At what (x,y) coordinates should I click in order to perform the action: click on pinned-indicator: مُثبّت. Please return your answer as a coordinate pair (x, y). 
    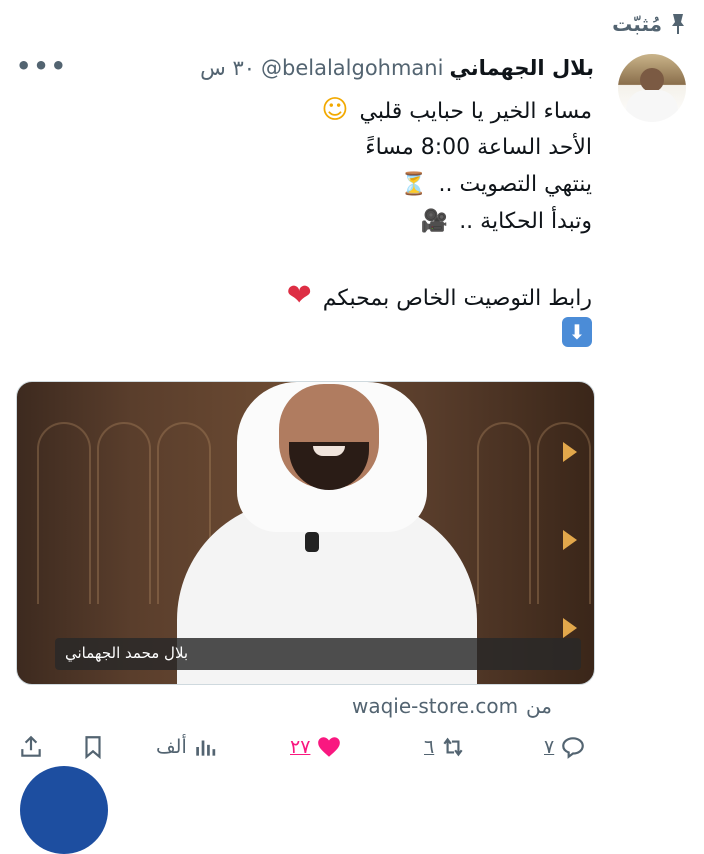
    Looking at the image, I should click on (649, 24).